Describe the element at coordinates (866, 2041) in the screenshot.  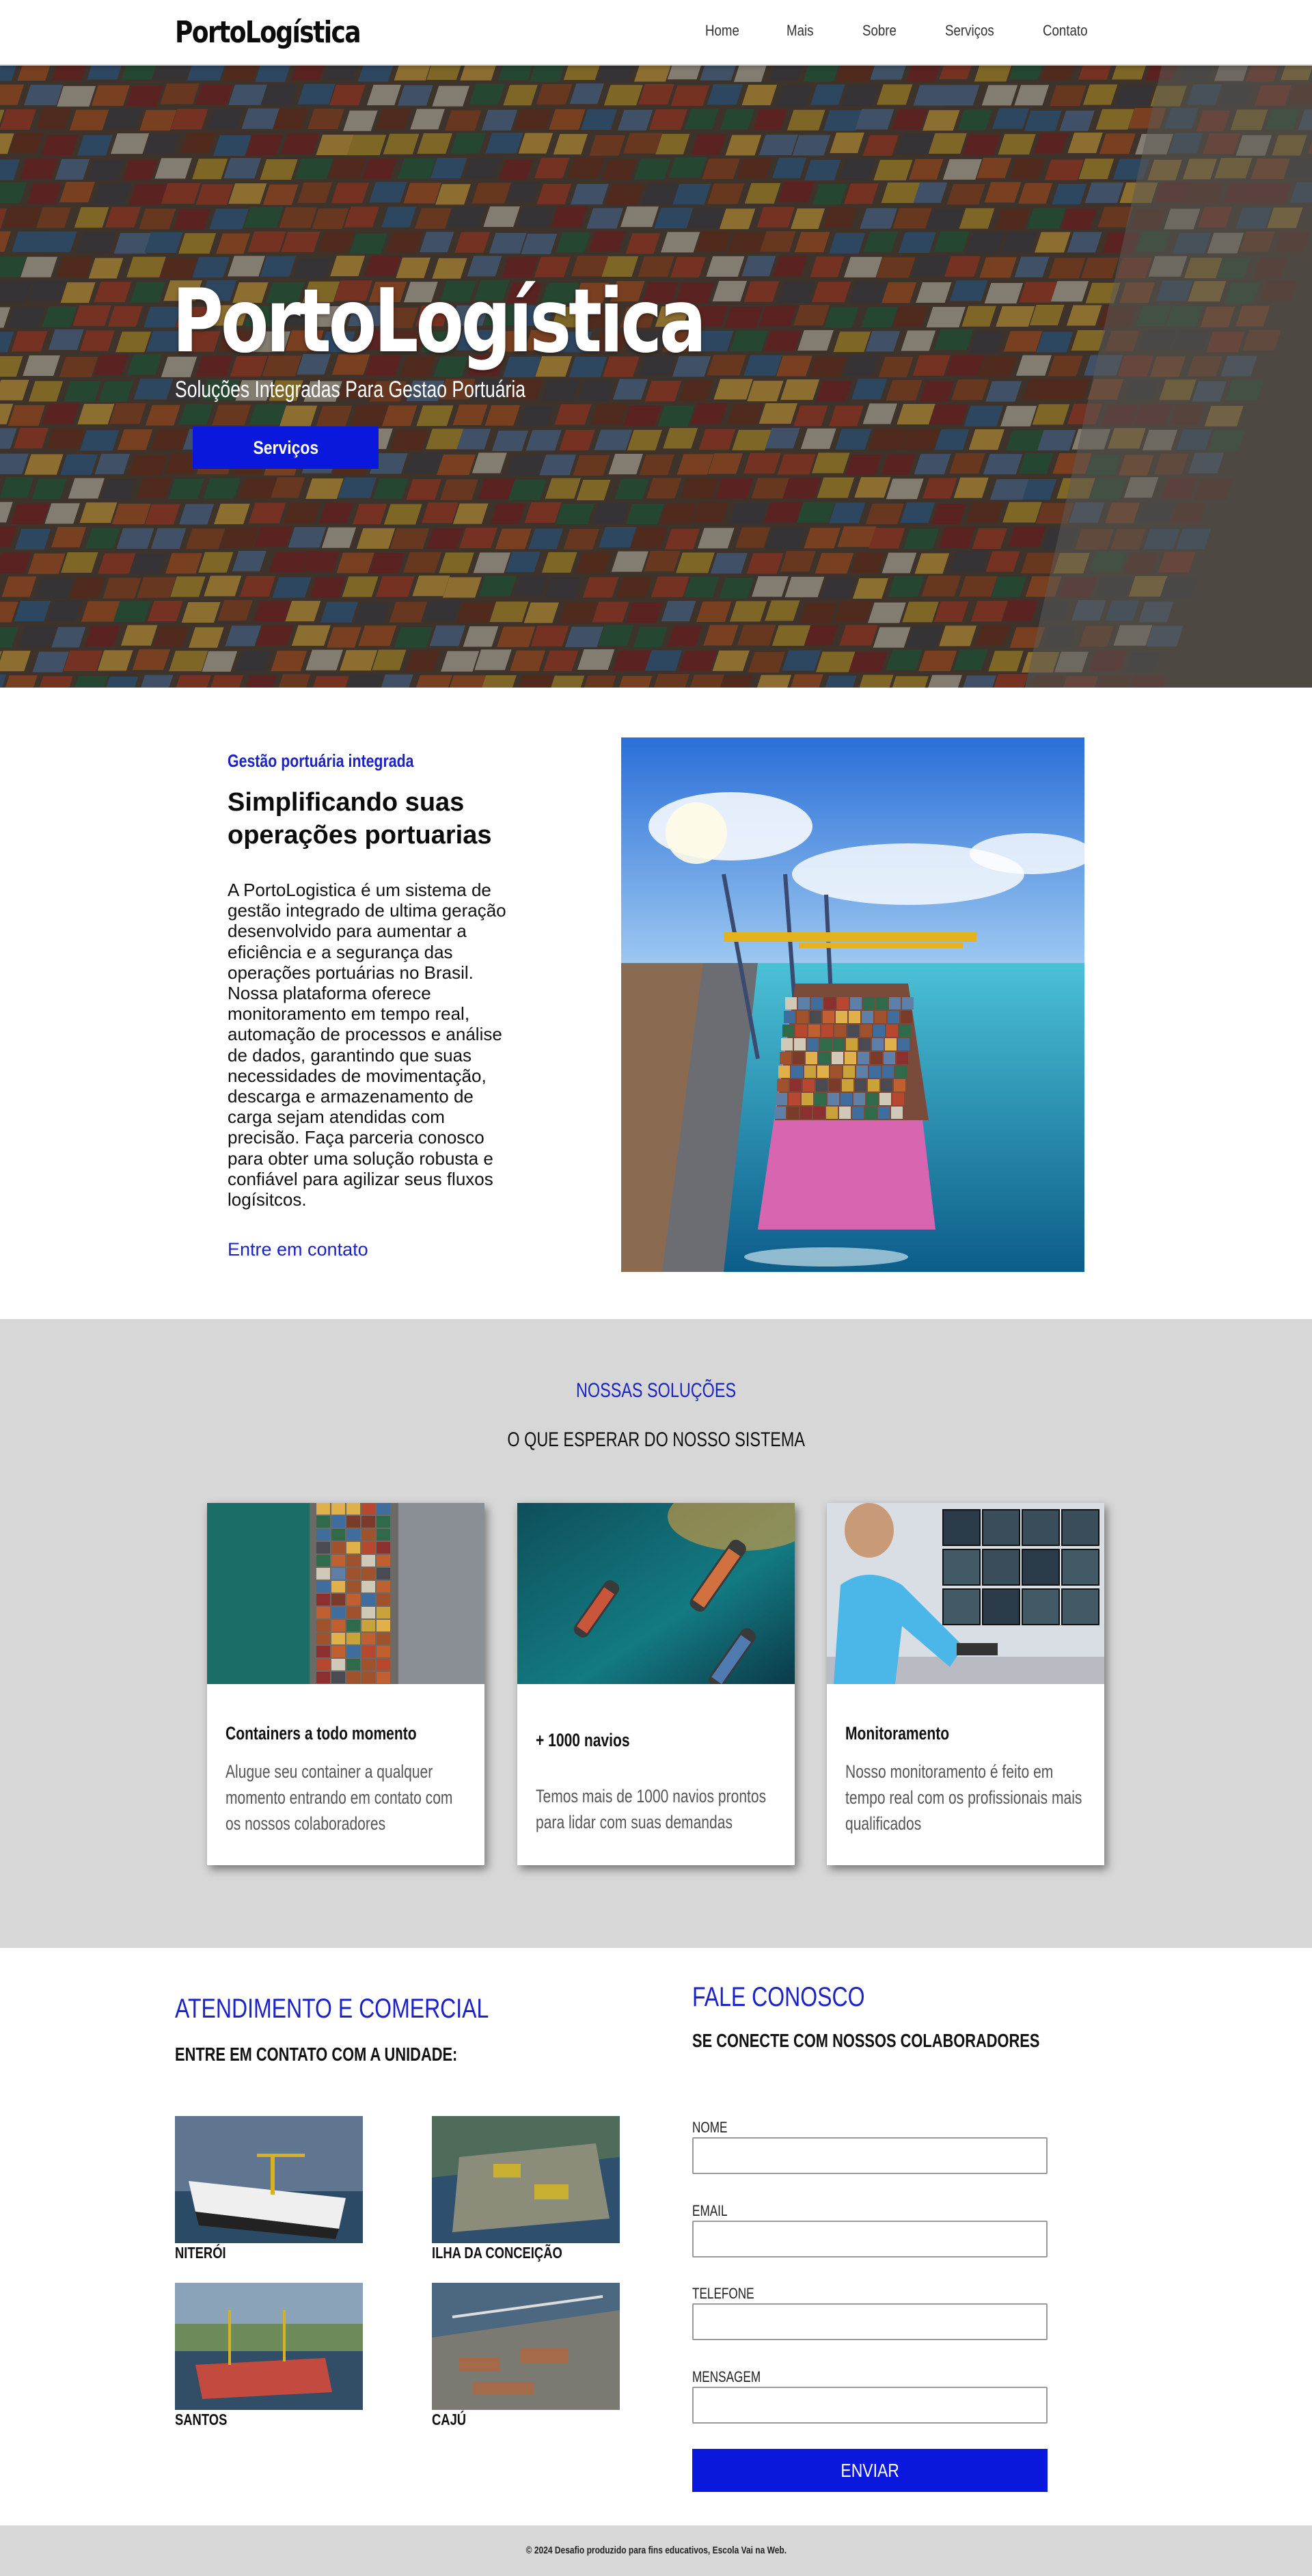
I see `contact-subtitle: SE CONECTE COM NOSSOS COLABORADORES` at that location.